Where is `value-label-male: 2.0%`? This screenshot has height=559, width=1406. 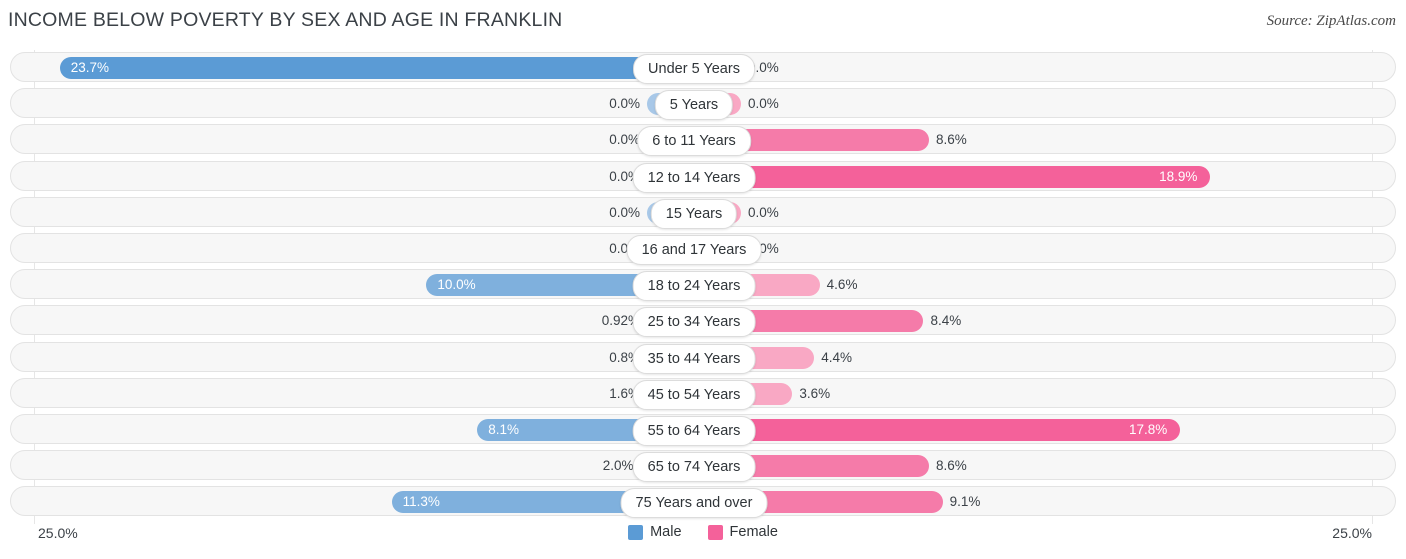
value-label-male: 2.0% is located at coordinates (618, 466).